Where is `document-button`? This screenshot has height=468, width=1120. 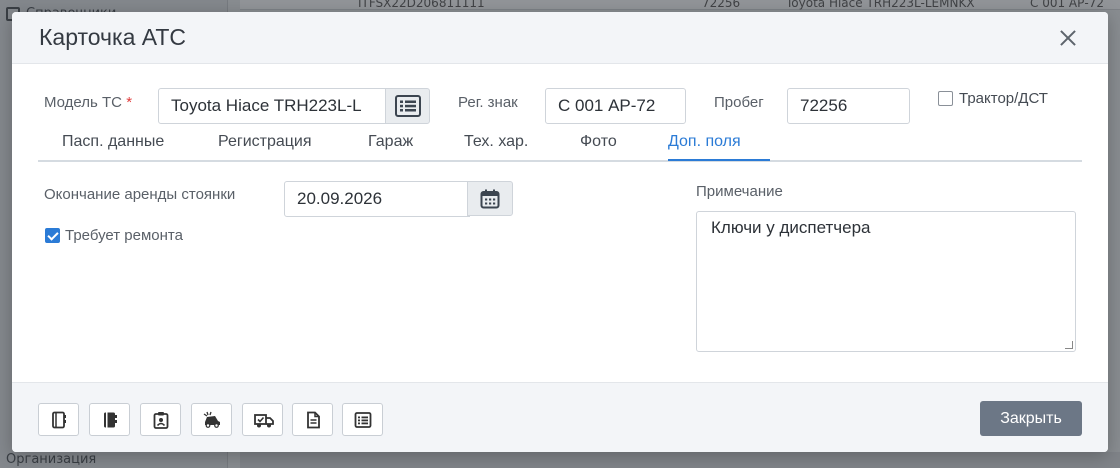
document-button is located at coordinates (312, 419).